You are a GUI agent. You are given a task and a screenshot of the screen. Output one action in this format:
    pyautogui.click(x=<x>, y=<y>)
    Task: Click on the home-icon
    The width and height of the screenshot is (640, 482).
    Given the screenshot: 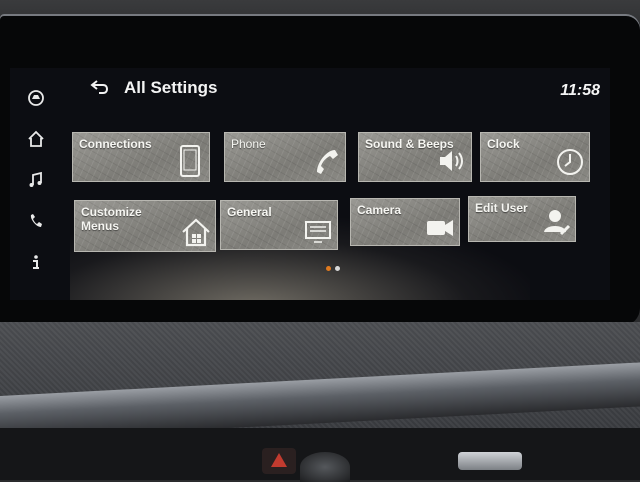 What is the action you would take?
    pyautogui.click(x=36, y=138)
    